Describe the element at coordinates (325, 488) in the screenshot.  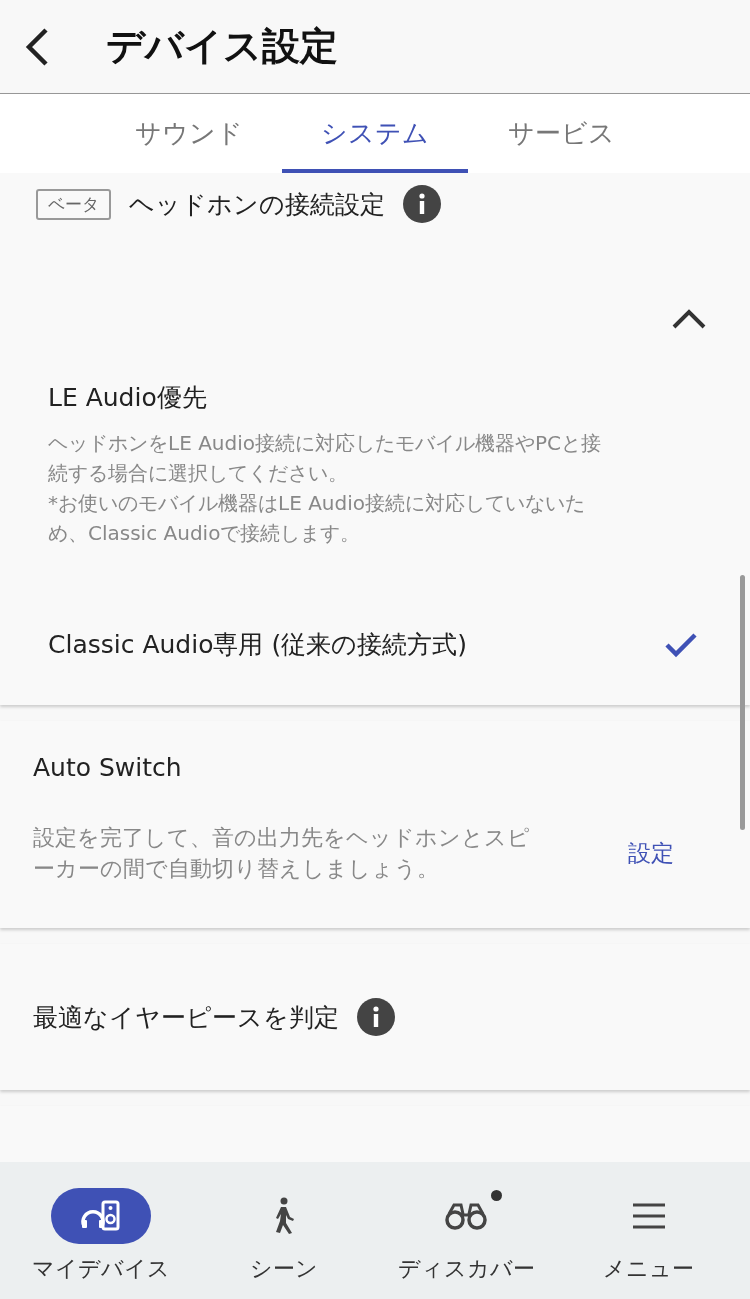
I see `option-description: ヘッドホンをLE Audio接続に対応したモバイル機器やPCと接続する場合に選択してください。 *お使いのモバイル機器はLE Audio接続に対応していないため、Classic Audioで接続します。` at that location.